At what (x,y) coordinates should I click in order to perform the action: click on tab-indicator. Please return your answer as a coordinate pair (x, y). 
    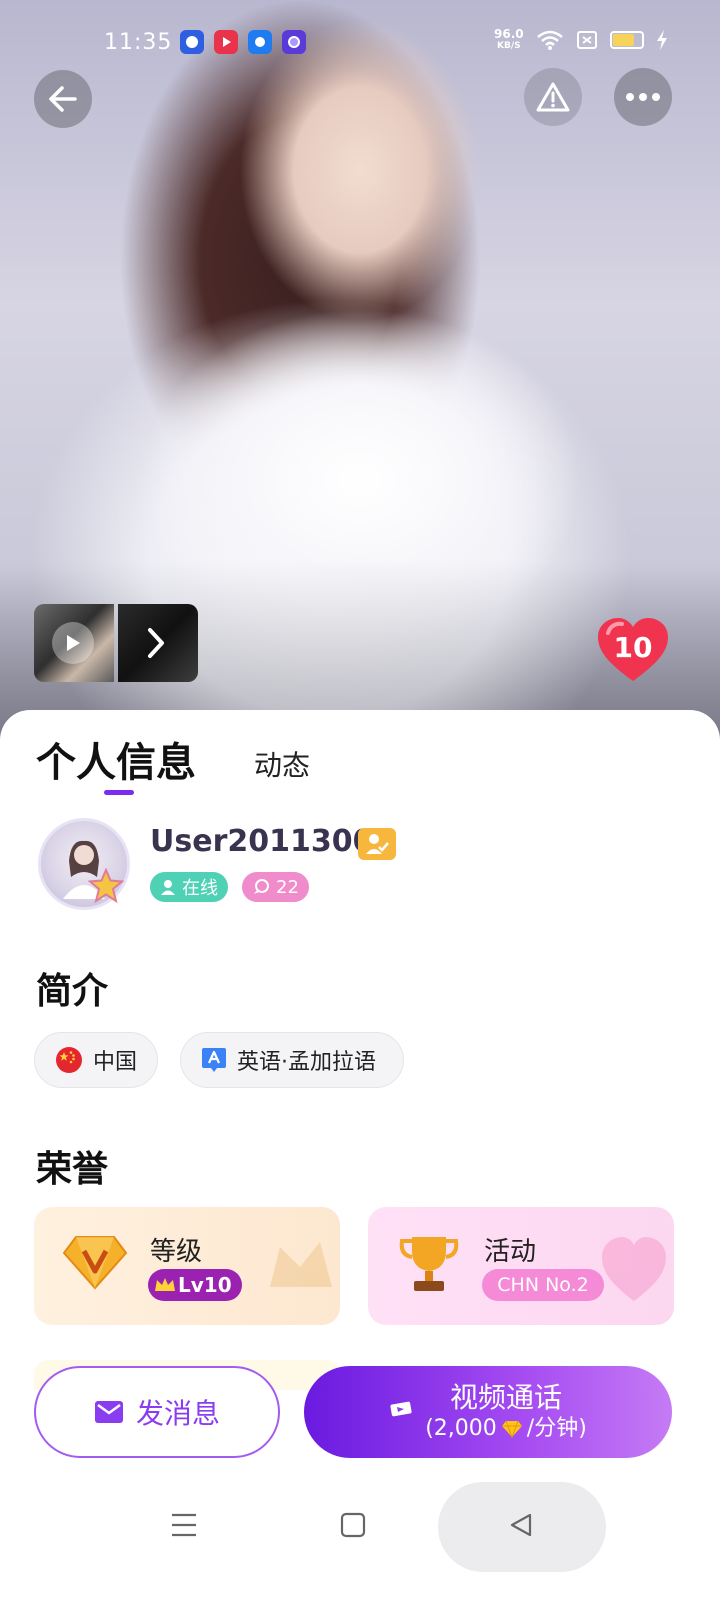
    Looking at the image, I should click on (119, 792).